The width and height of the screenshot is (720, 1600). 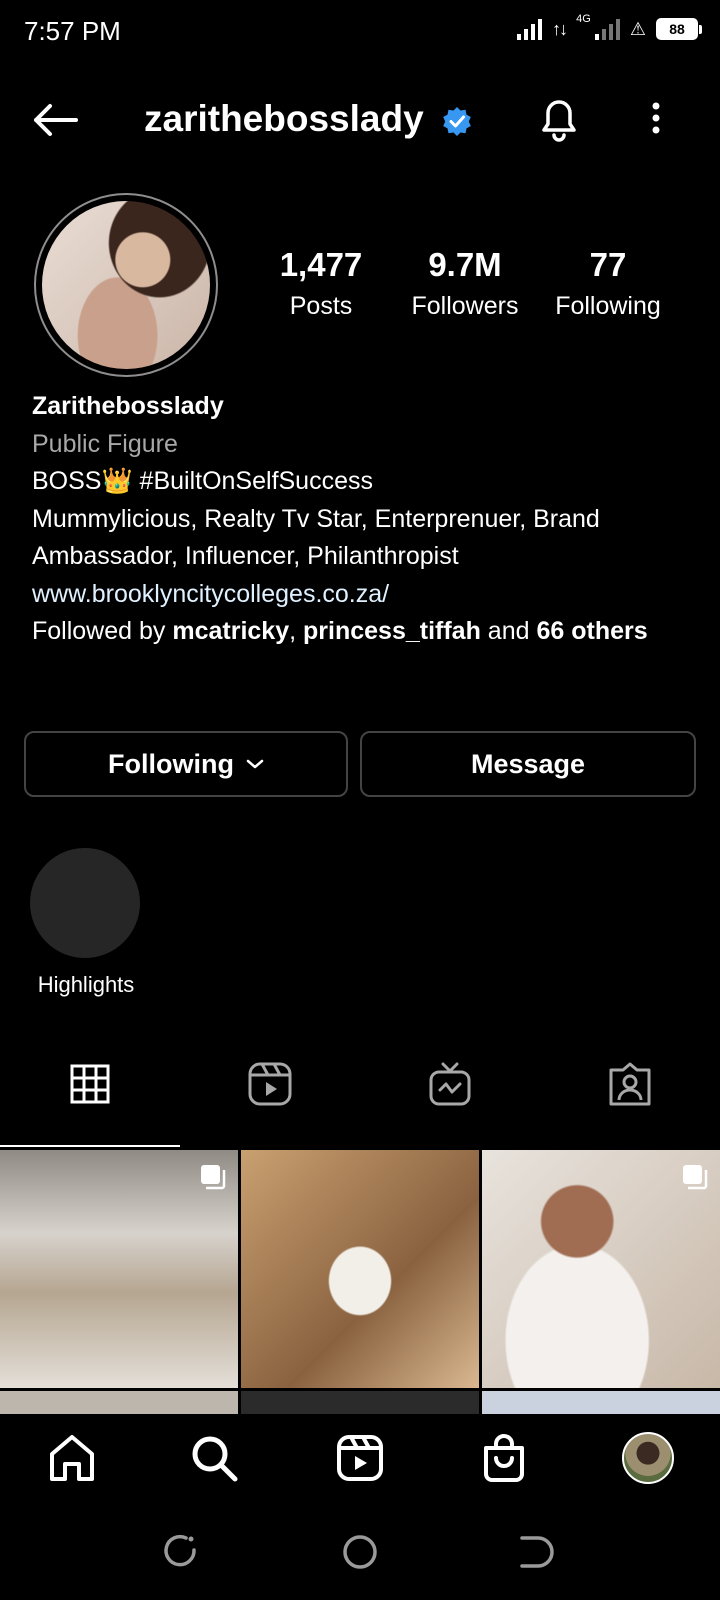 I want to click on posts-count: 1,477, so click(x=321, y=264).